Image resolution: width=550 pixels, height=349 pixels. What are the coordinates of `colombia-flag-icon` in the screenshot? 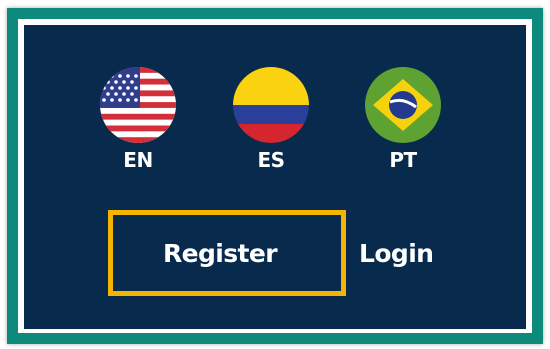 It's located at (271, 105).